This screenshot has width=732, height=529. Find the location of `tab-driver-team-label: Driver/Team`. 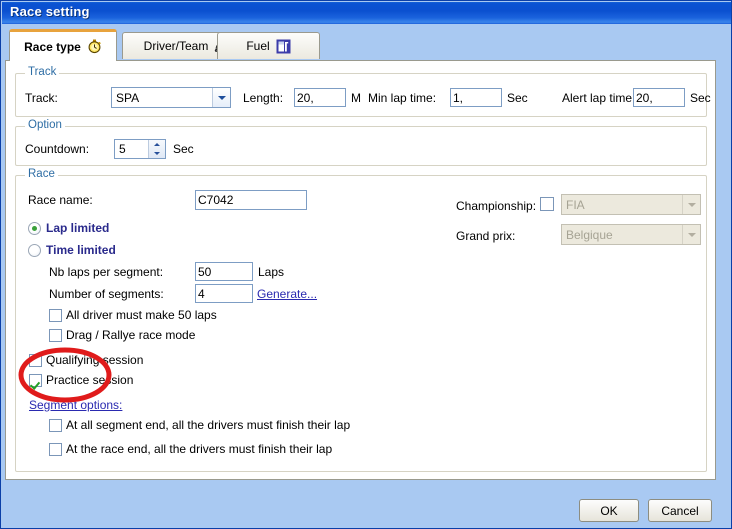

tab-driver-team-label: Driver/Team is located at coordinates (176, 46).